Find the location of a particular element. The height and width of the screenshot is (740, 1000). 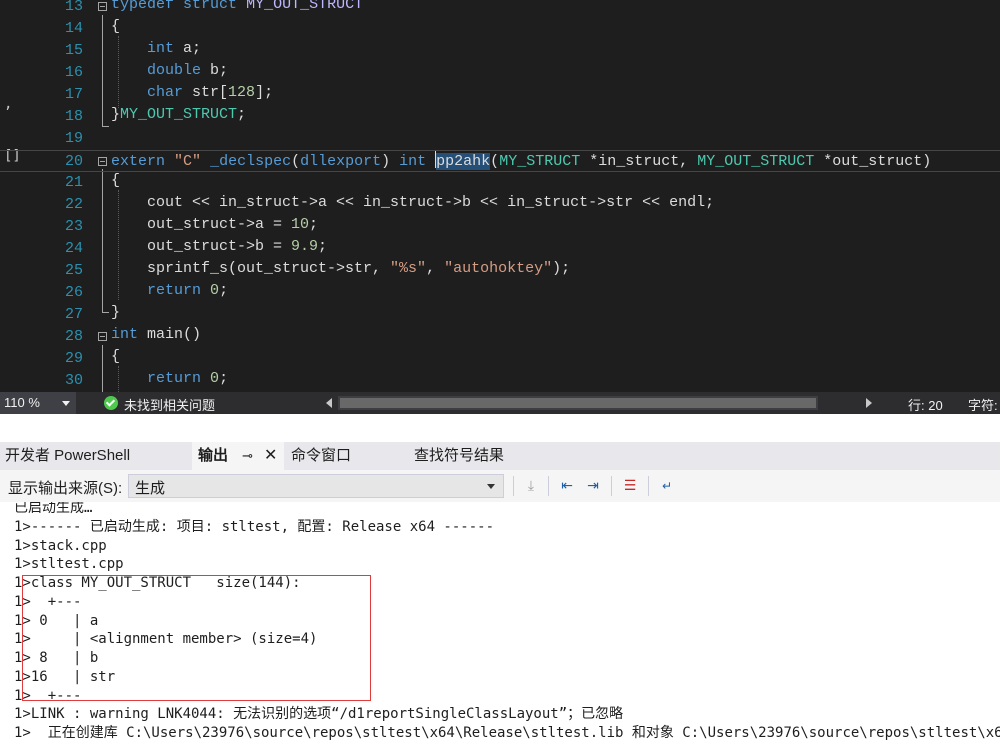

output-source-select: 生成 is located at coordinates (316, 486).